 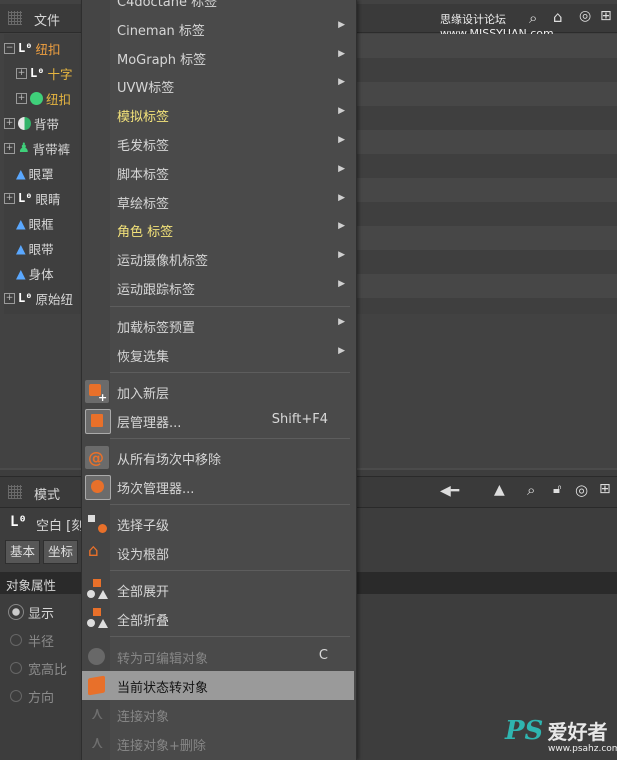 I want to click on menu-item-tag-submenu: 角色 标签 ▶, so click(x=218, y=229).